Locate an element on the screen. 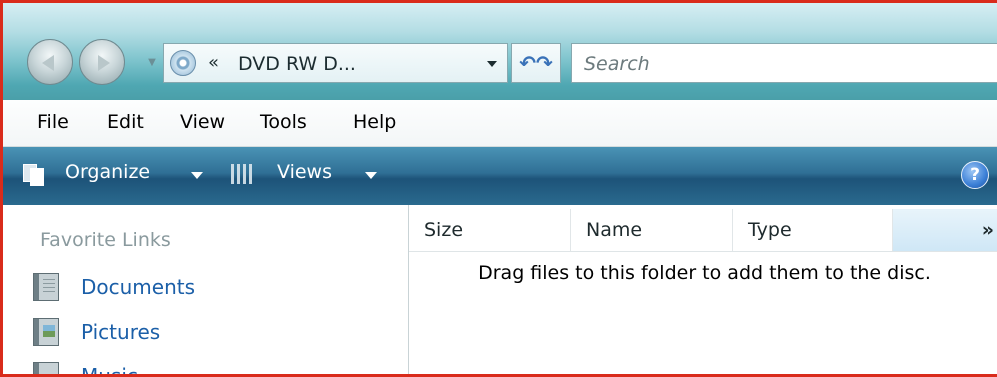  nav-link-label: Pictures is located at coordinates (121, 332).